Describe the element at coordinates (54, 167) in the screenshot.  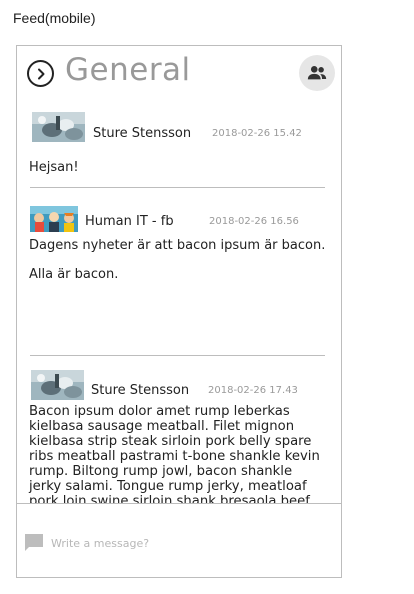
I see `post-paragraph: Hejsan!` at that location.